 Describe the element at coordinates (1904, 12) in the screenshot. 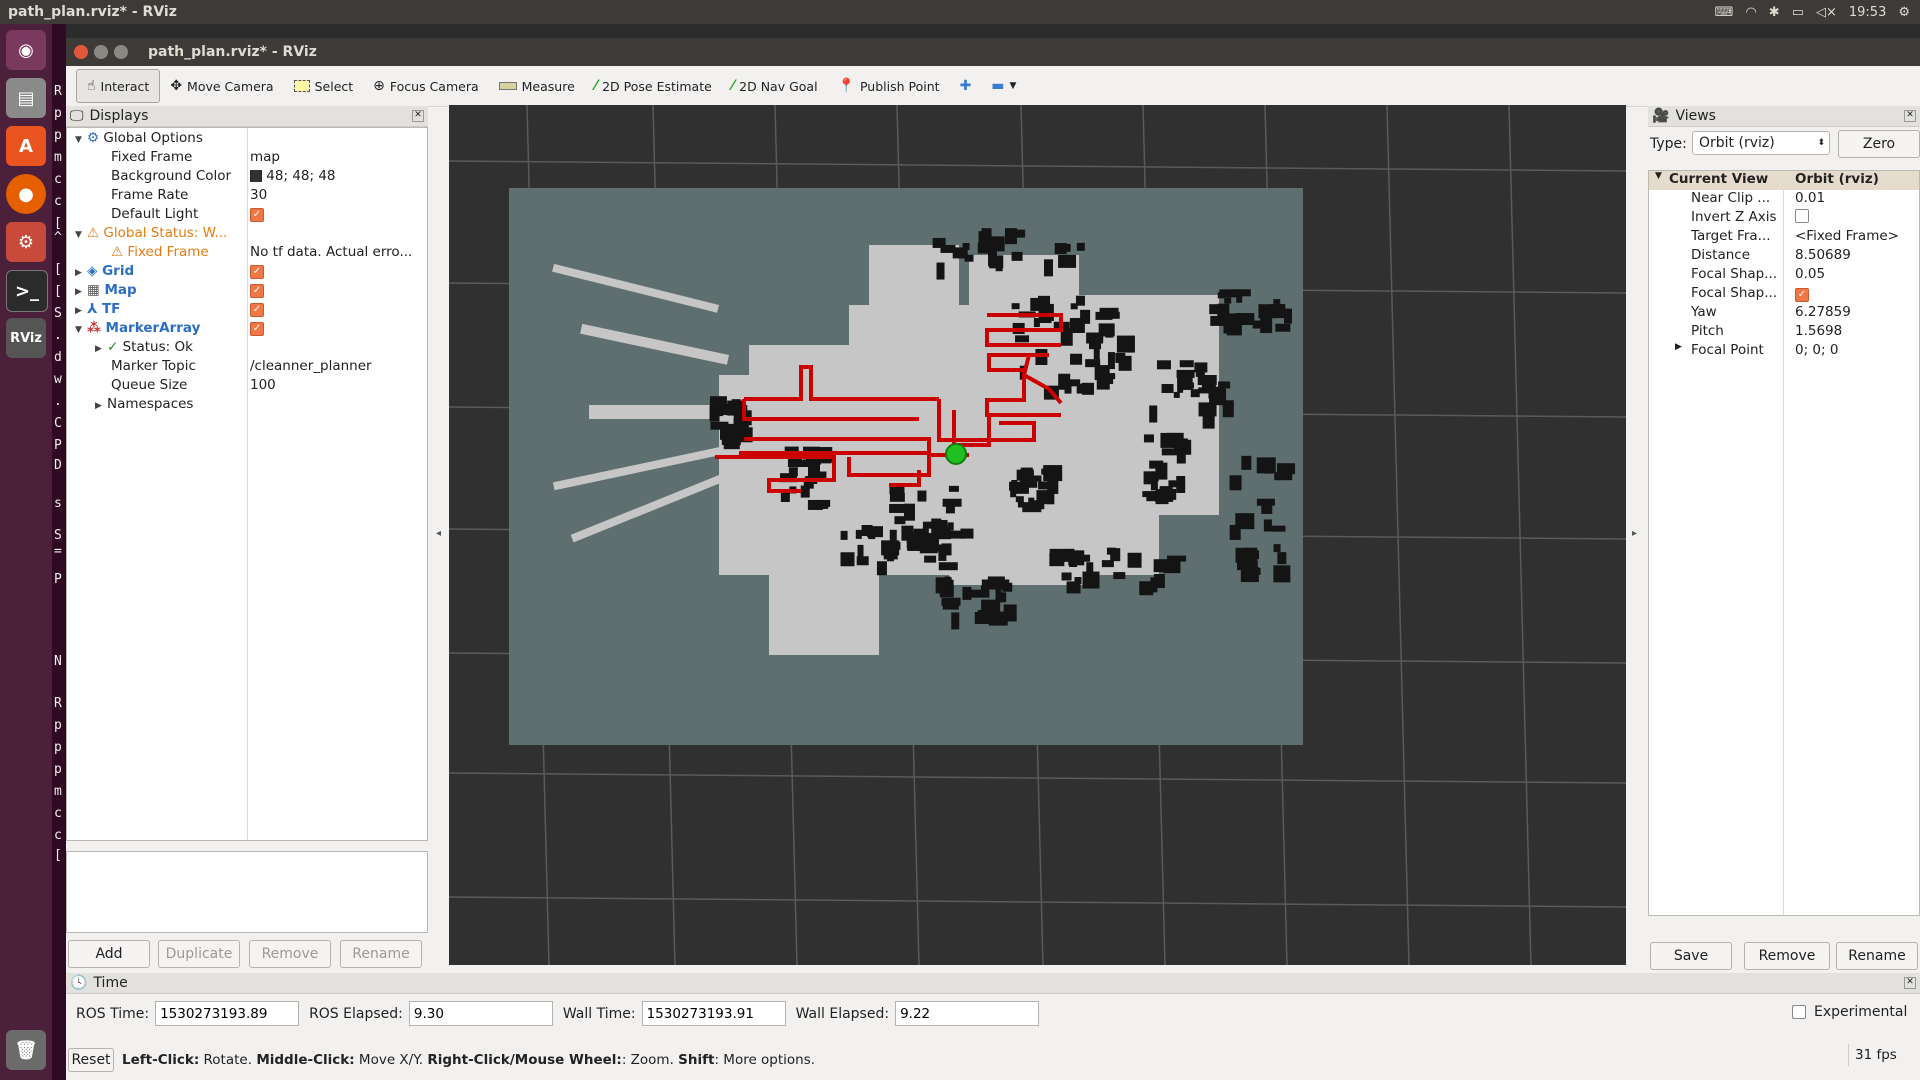

I see `settings-gear-icon: ⚙` at that location.